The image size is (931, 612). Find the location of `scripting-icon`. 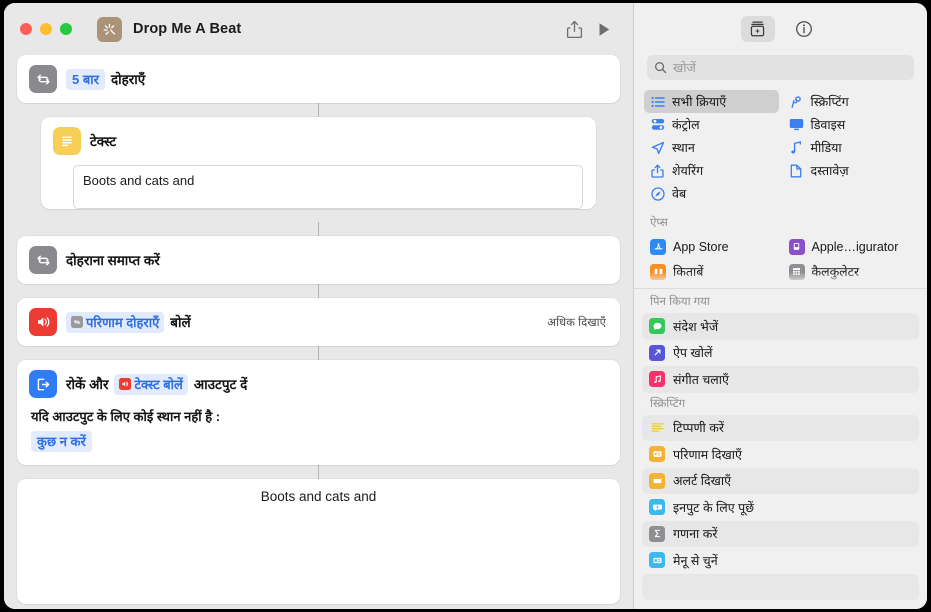

scripting-icon is located at coordinates (796, 102).